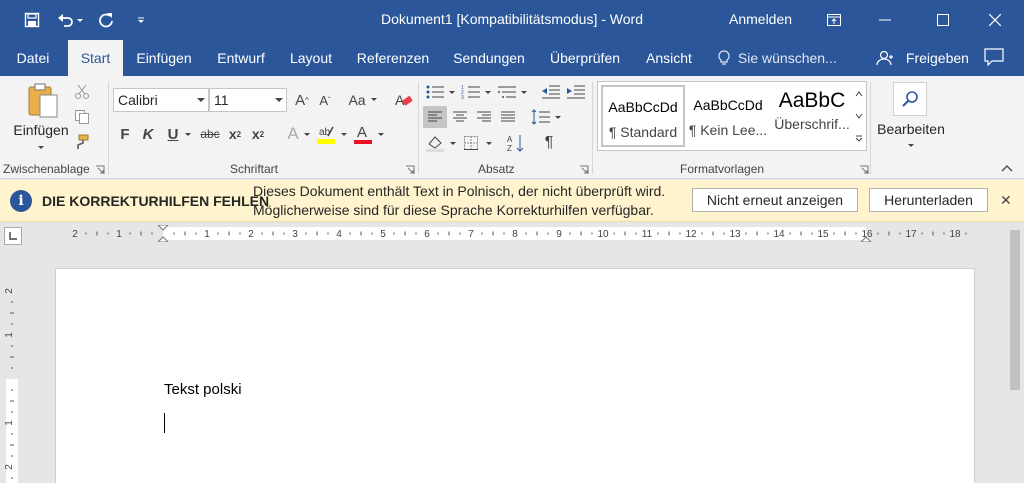 This screenshot has width=1024, height=483. I want to click on ruler-label: 3, so click(295, 234).